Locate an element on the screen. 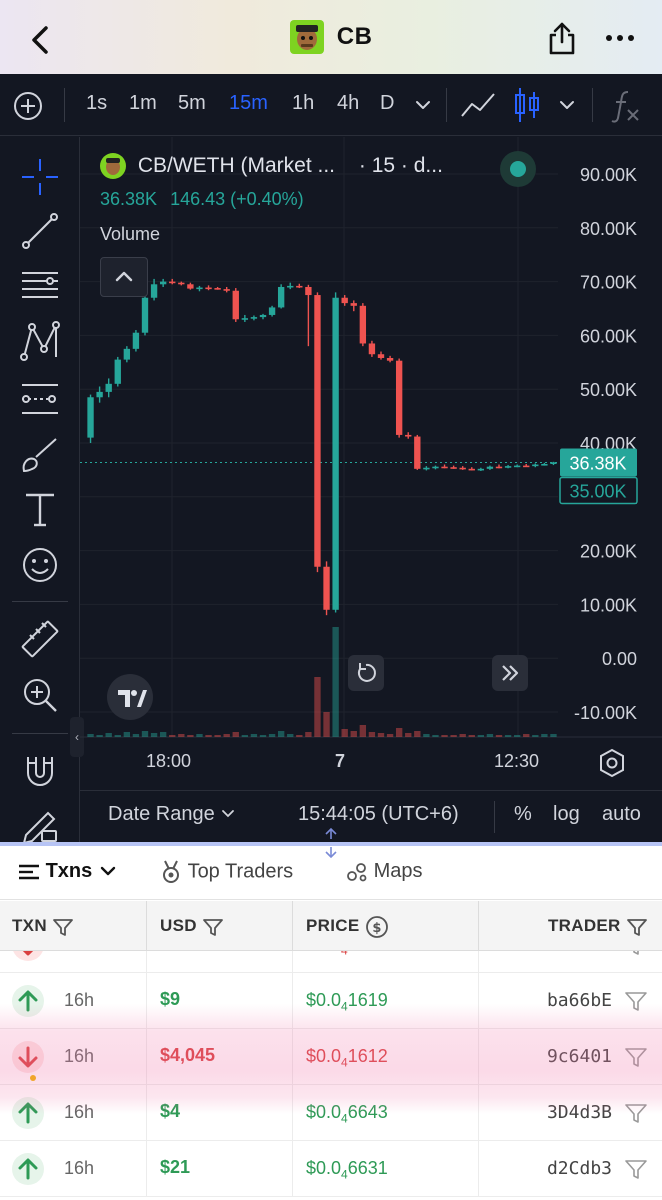 This screenshot has width=662, height=1200. pattern-tool-icon is located at coordinates (40, 341).